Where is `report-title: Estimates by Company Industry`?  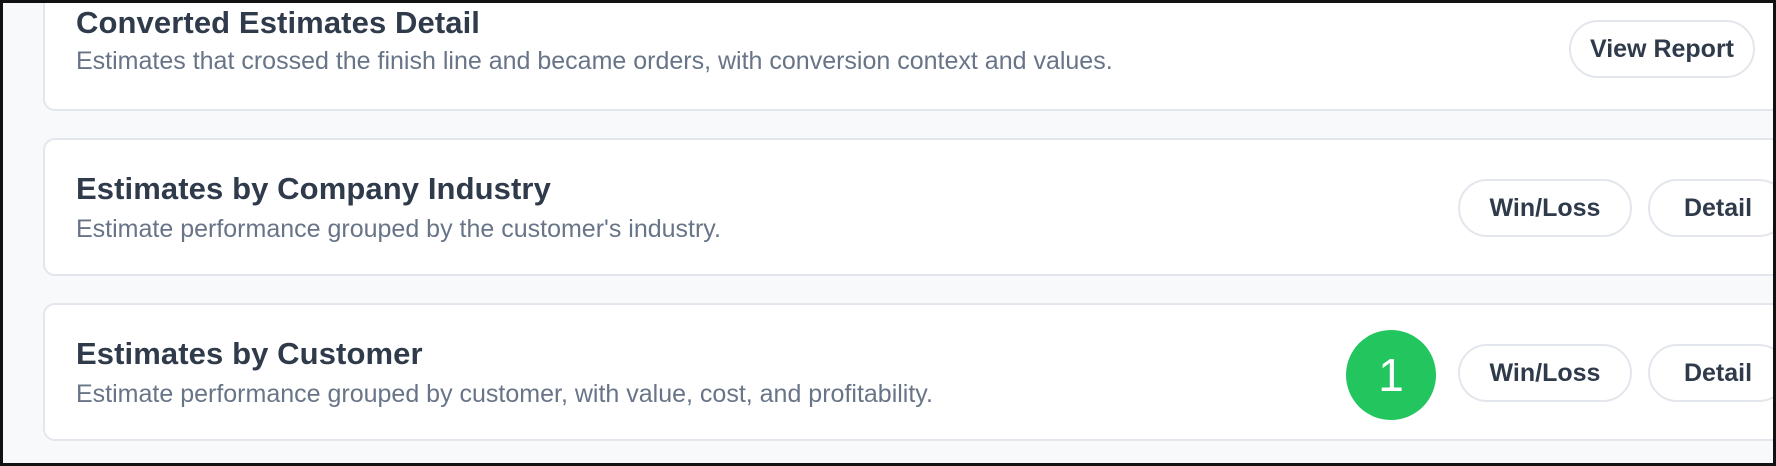 report-title: Estimates by Company Industry is located at coordinates (313, 188).